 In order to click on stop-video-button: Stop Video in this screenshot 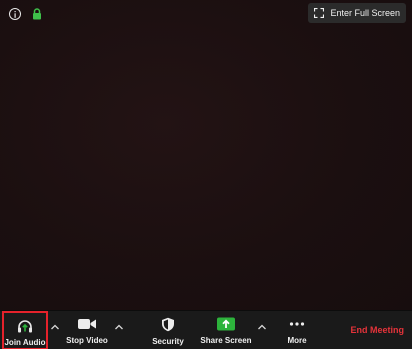, I will do `click(87, 330)`.